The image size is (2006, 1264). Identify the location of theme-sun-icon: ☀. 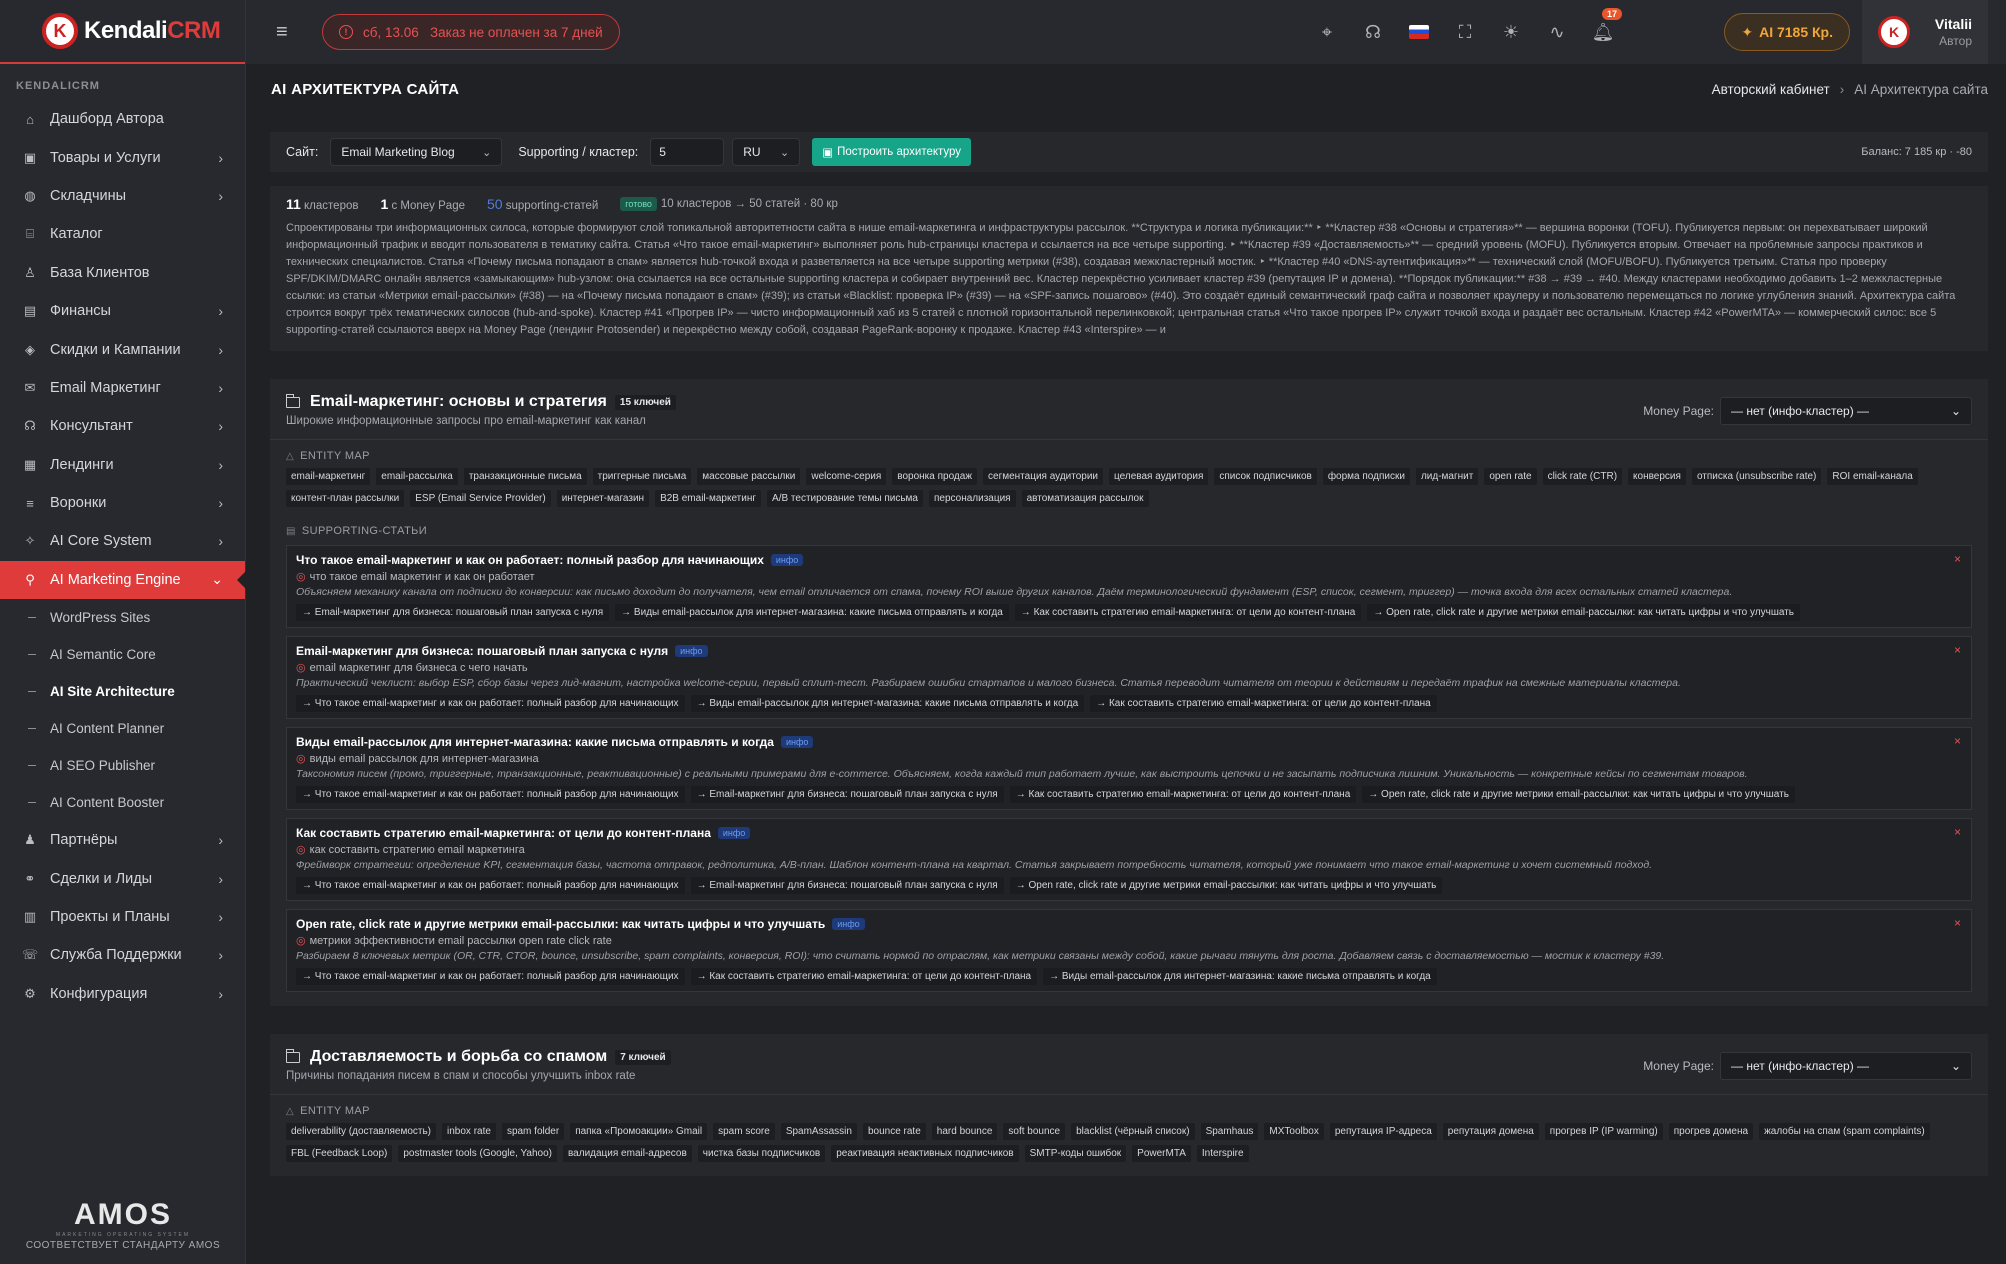
(1511, 32).